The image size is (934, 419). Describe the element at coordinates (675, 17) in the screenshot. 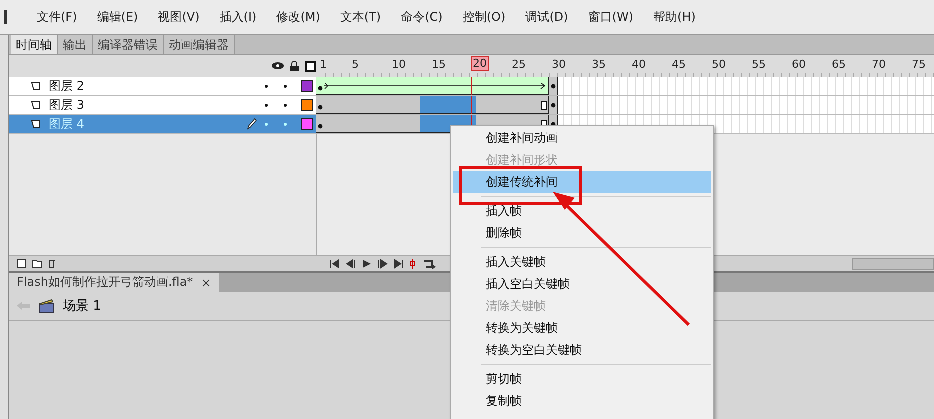

I see `menu-item: 帮助(H)` at that location.